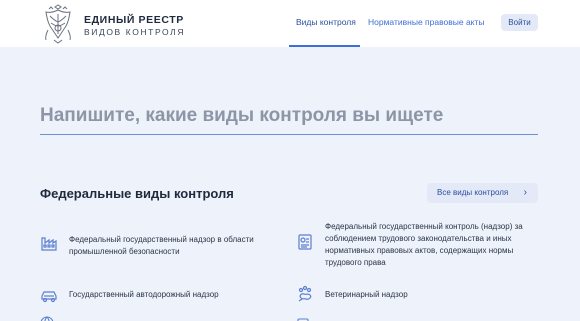  Describe the element at coordinates (47, 318) in the screenshot. I see `globe-icon` at that location.